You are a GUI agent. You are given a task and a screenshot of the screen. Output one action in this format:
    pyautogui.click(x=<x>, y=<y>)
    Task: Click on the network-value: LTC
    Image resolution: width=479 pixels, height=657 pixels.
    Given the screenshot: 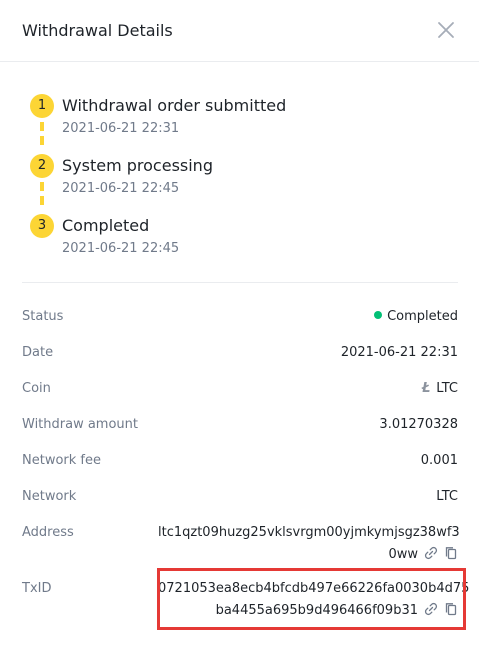 What is the action you would take?
    pyautogui.click(x=447, y=496)
    